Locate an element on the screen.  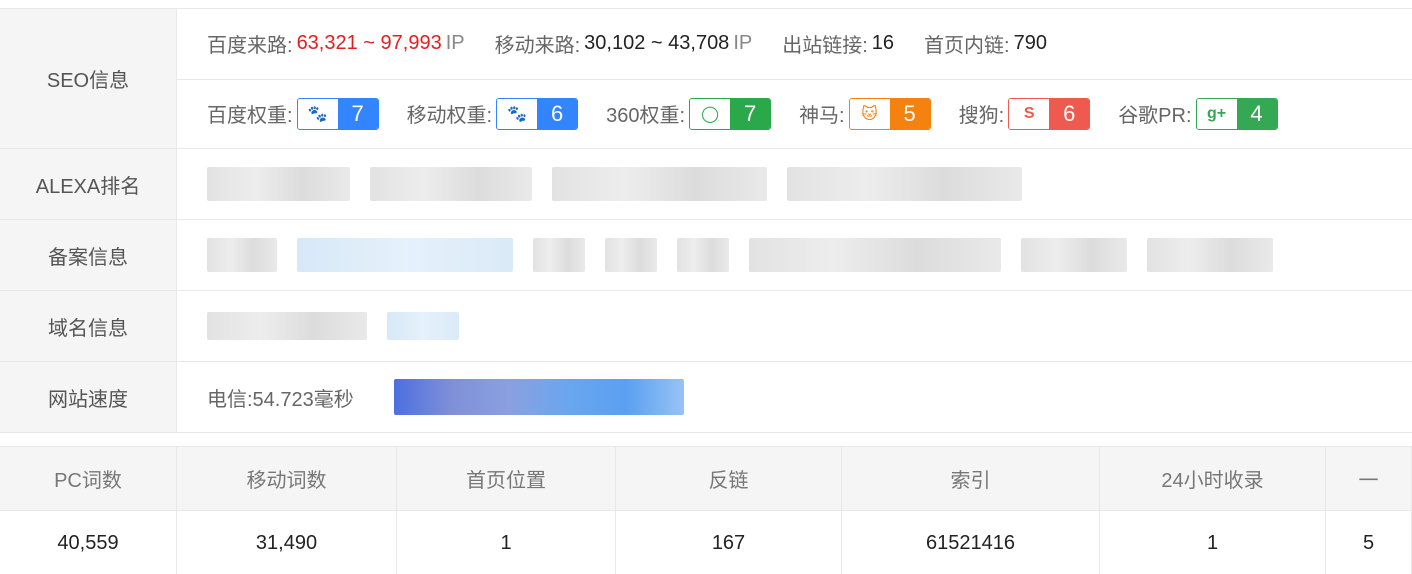
stats-value-cell: 40,559 is located at coordinates (88, 542).